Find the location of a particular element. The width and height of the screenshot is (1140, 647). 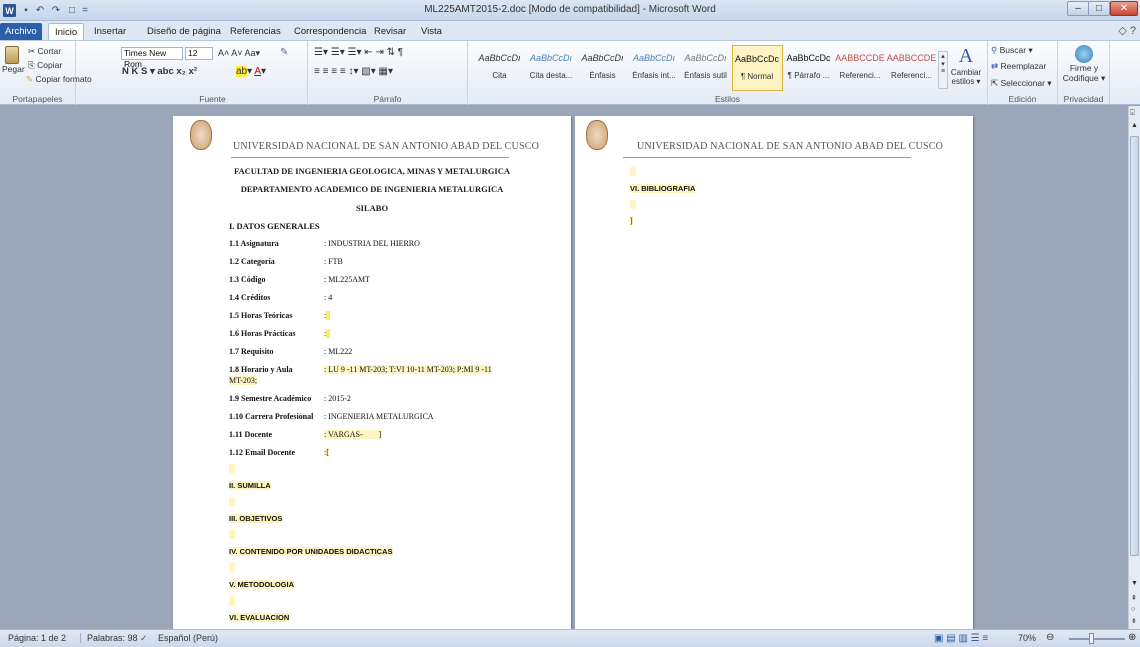

word-logo-icon: W is located at coordinates (9, 10).